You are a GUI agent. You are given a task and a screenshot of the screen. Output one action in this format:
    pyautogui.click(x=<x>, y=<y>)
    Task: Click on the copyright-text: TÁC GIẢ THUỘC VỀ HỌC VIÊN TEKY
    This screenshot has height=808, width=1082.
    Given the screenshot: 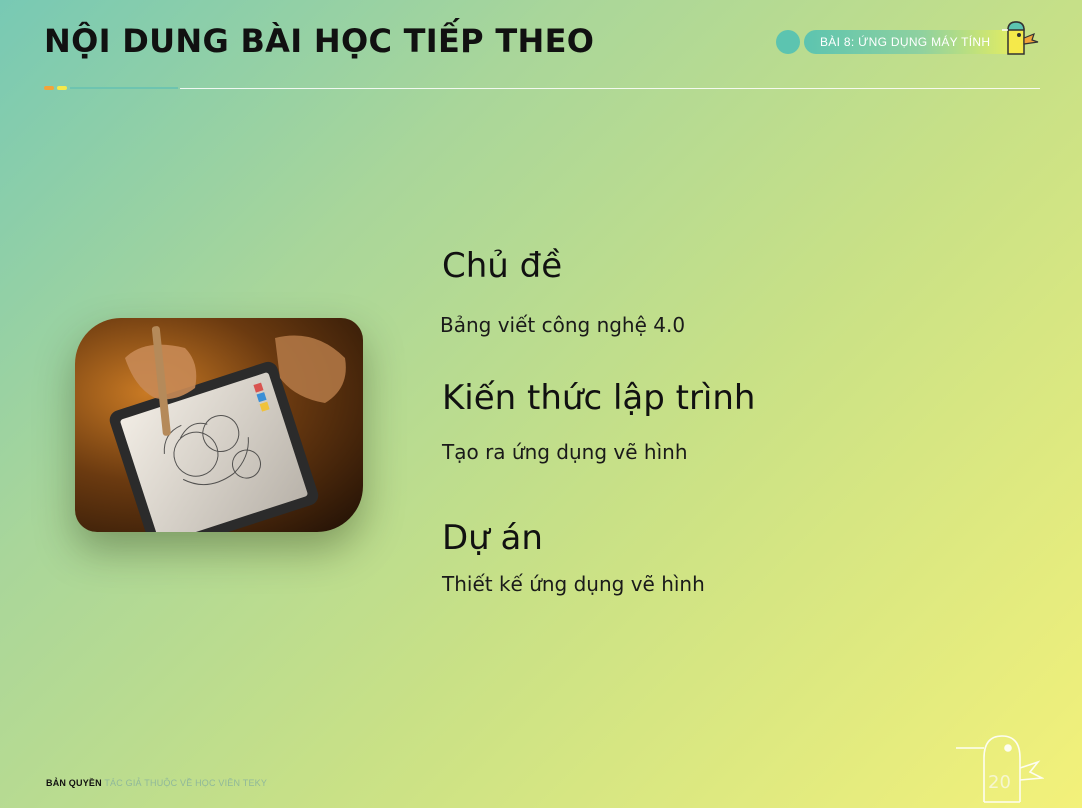 What is the action you would take?
    pyautogui.click(x=186, y=783)
    